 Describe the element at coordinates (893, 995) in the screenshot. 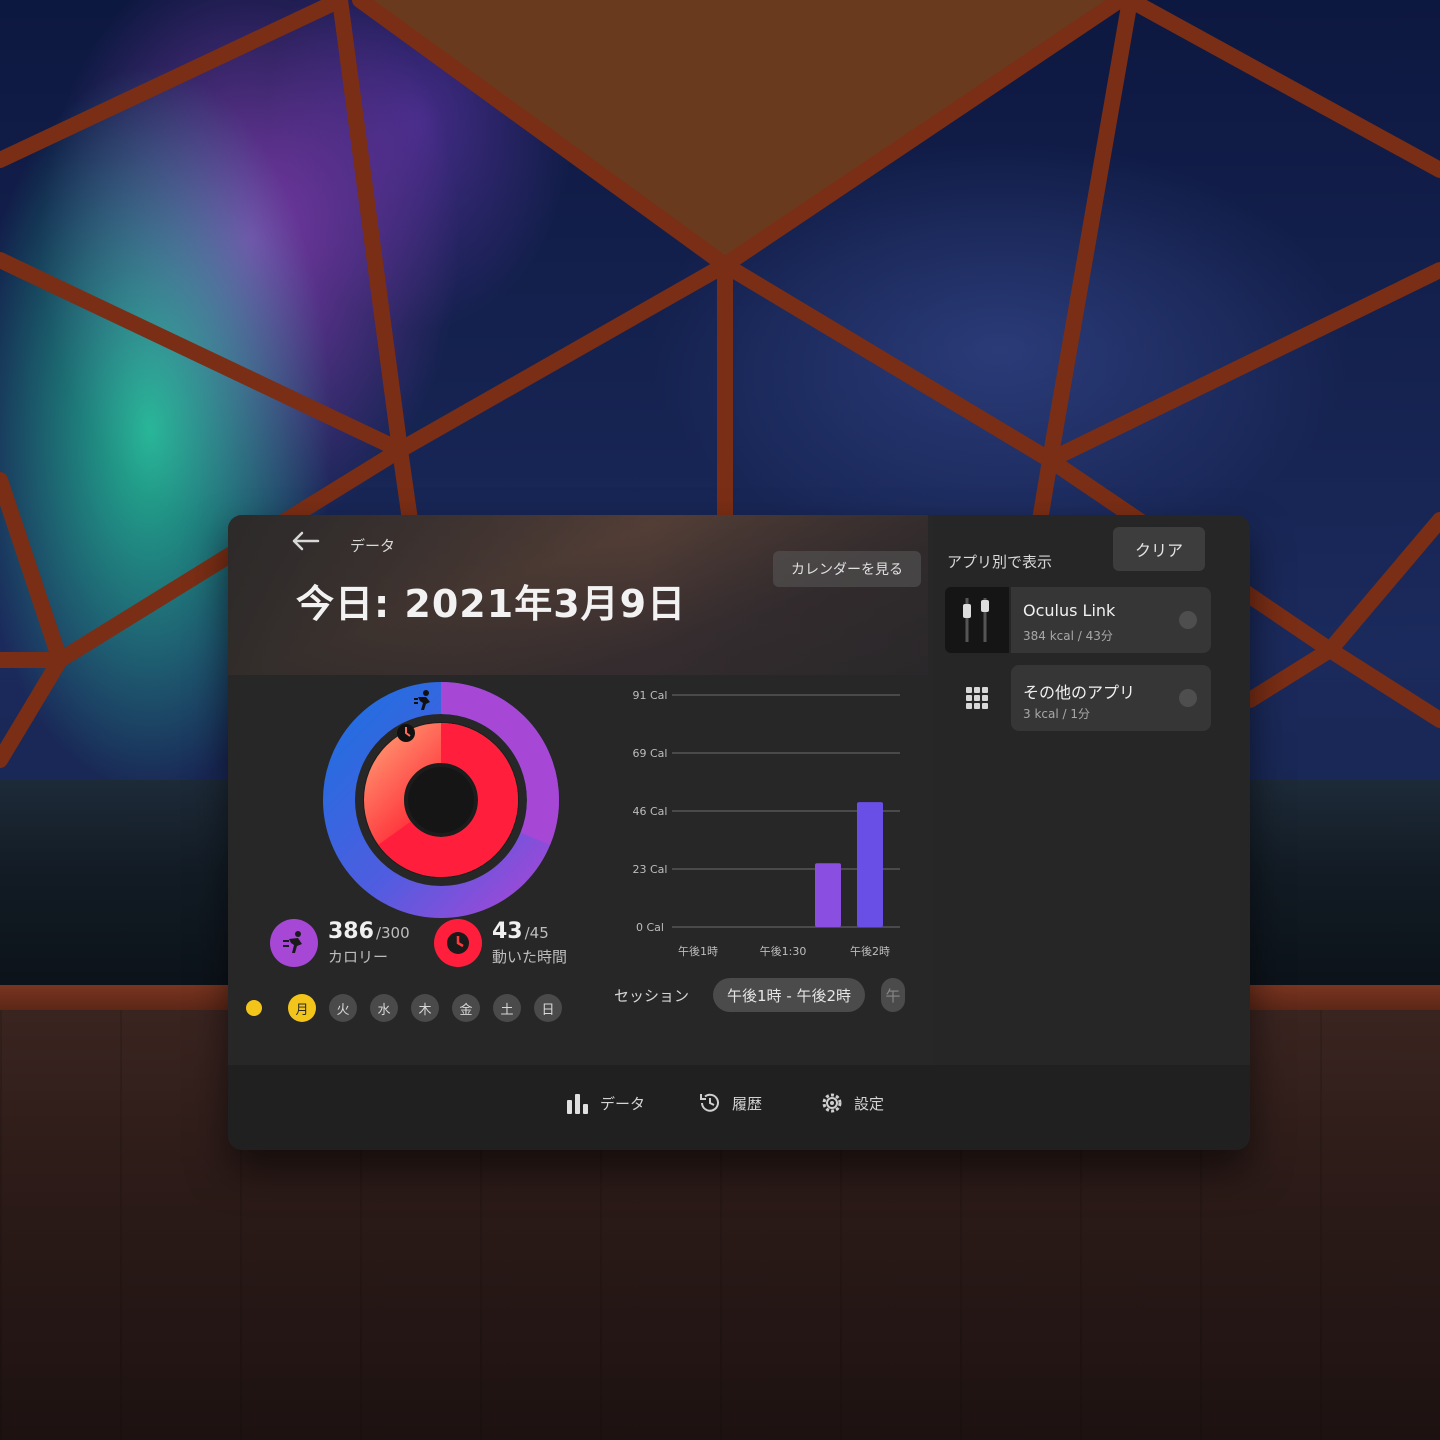

I see `session-pill-next: 午` at that location.